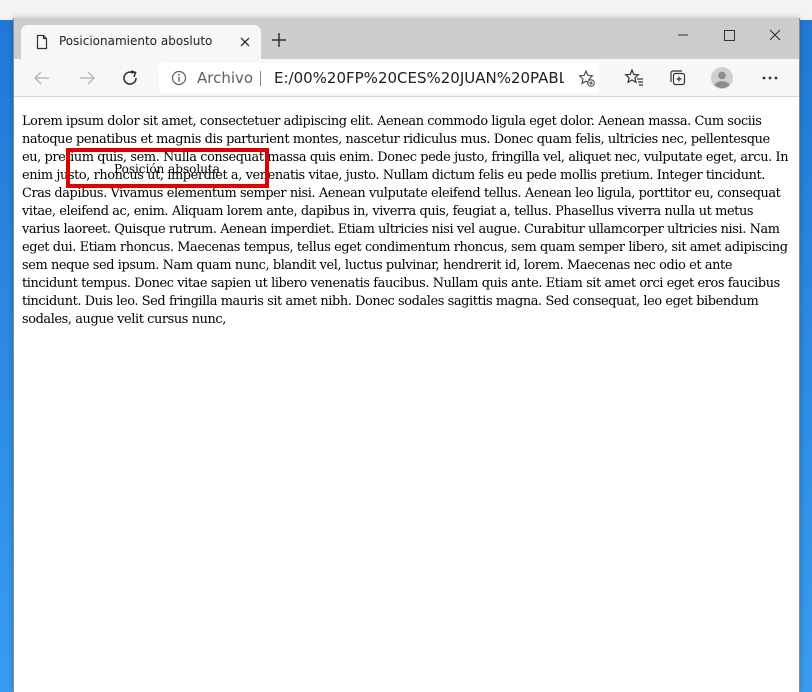 The width and height of the screenshot is (812, 692). Describe the element at coordinates (729, 35) in the screenshot. I see `maximize-icon` at that location.